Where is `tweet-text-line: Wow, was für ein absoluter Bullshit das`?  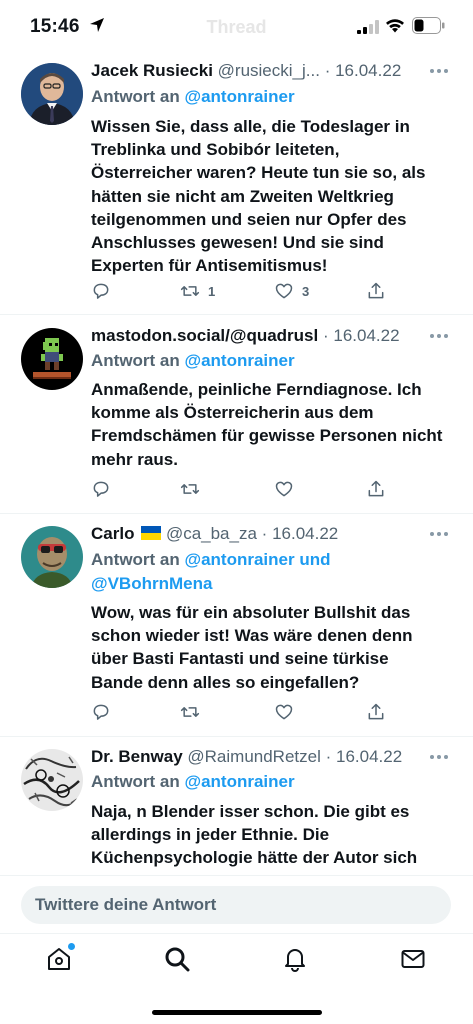
tweet-text-line: Wow, was für ein absoluter Bullshit das is located at coordinates (251, 612).